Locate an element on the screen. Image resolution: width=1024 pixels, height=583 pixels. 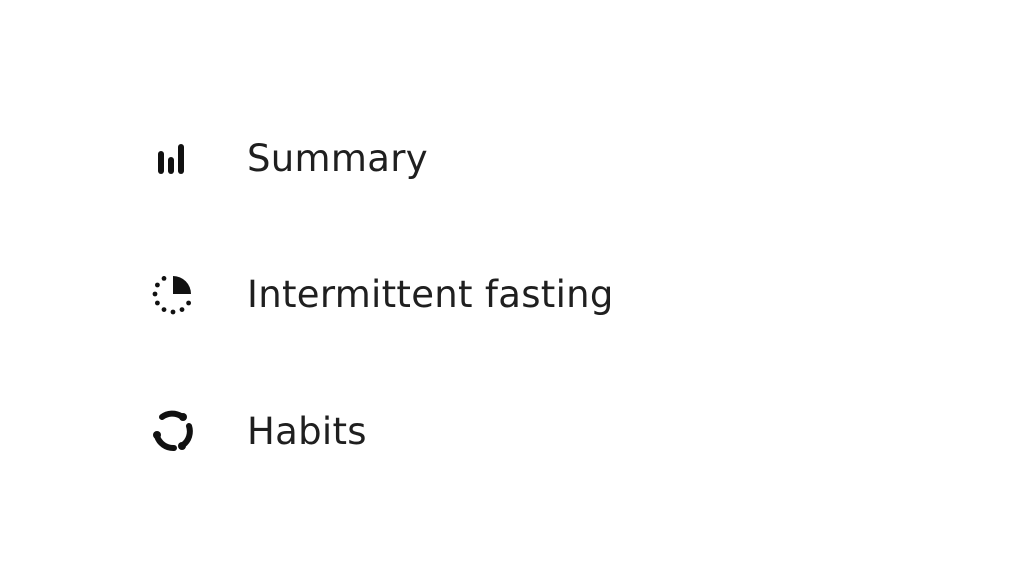
bar-chart-icon is located at coordinates (180, 158).